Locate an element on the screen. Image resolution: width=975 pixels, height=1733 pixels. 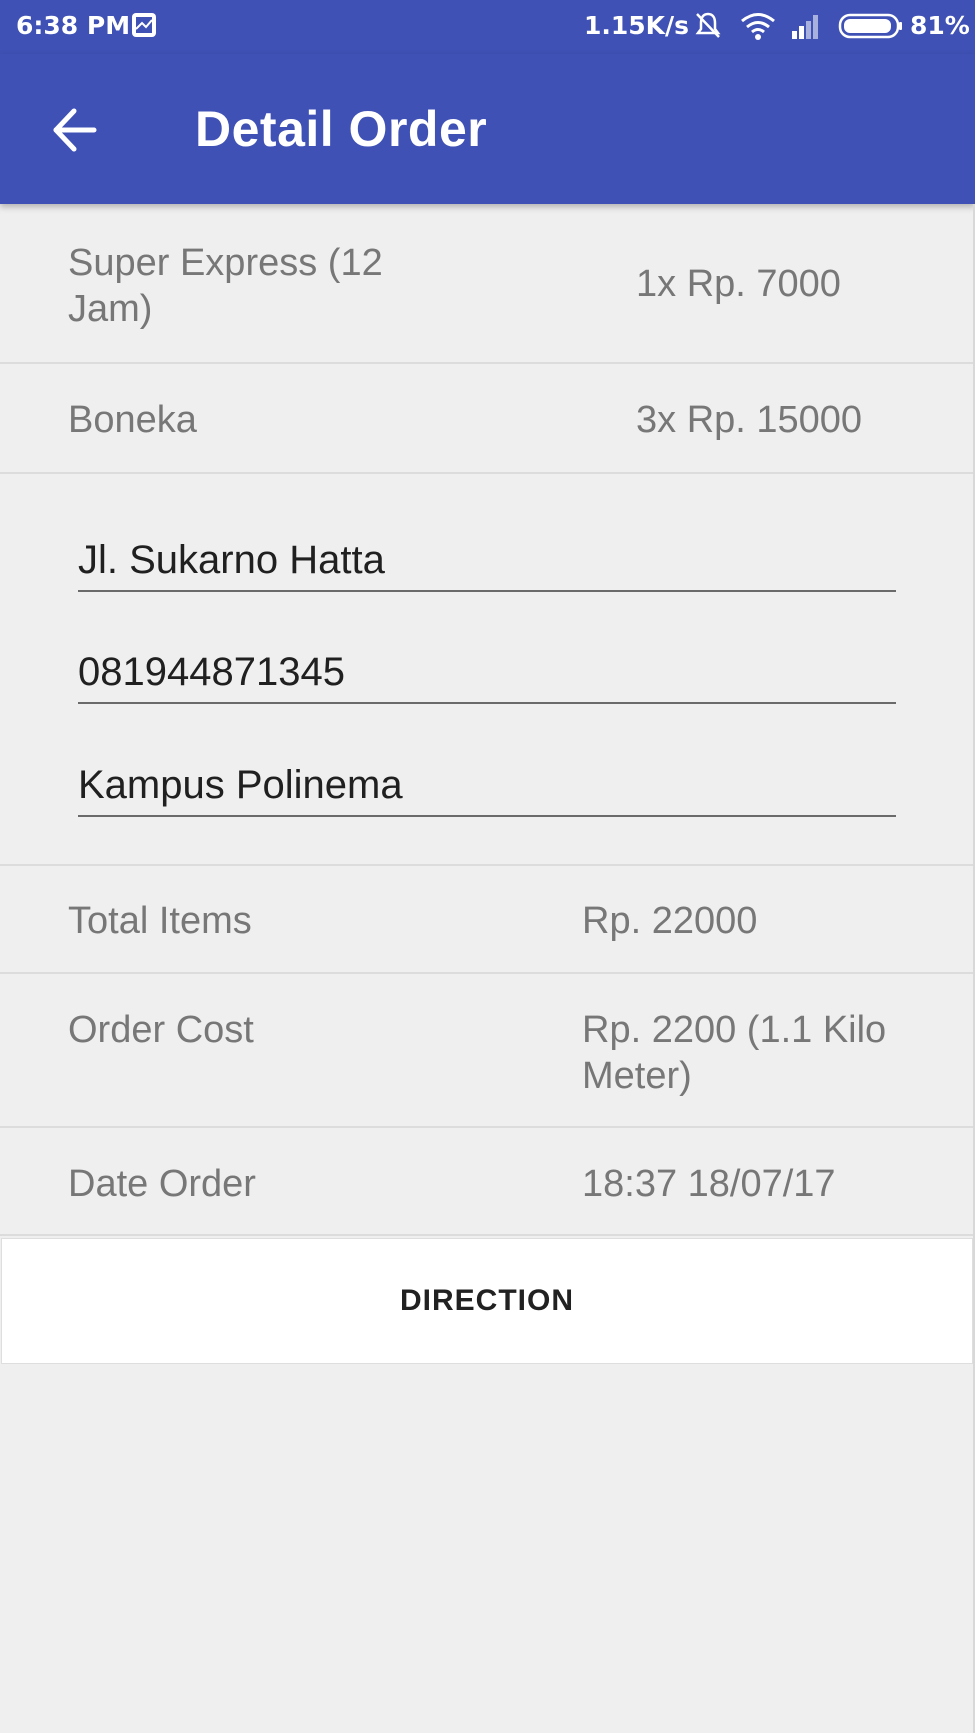
order-cost-label: Order Cost is located at coordinates (161, 1030).